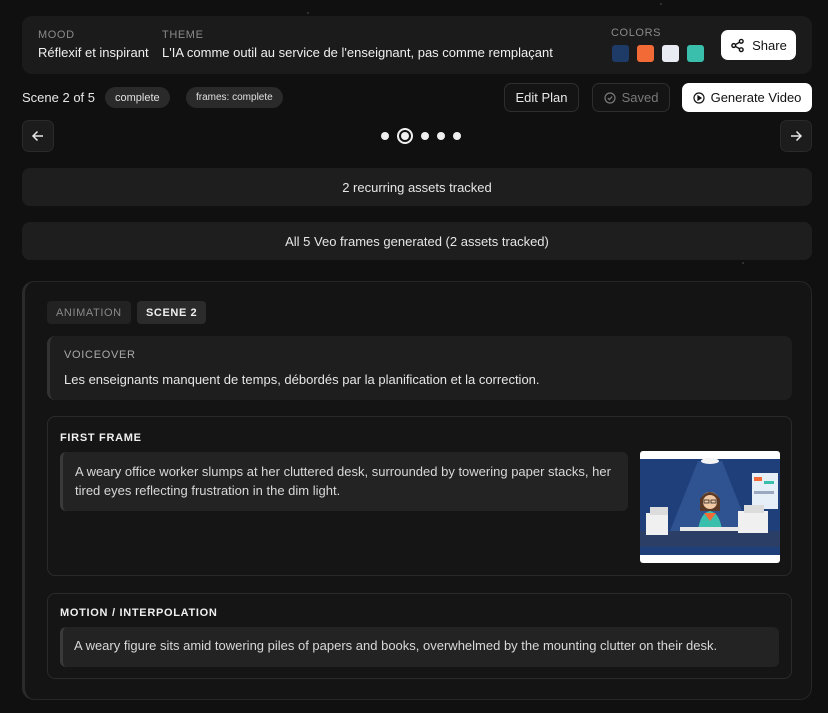  I want to click on edit-plan-label: Edit Plan, so click(541, 97).